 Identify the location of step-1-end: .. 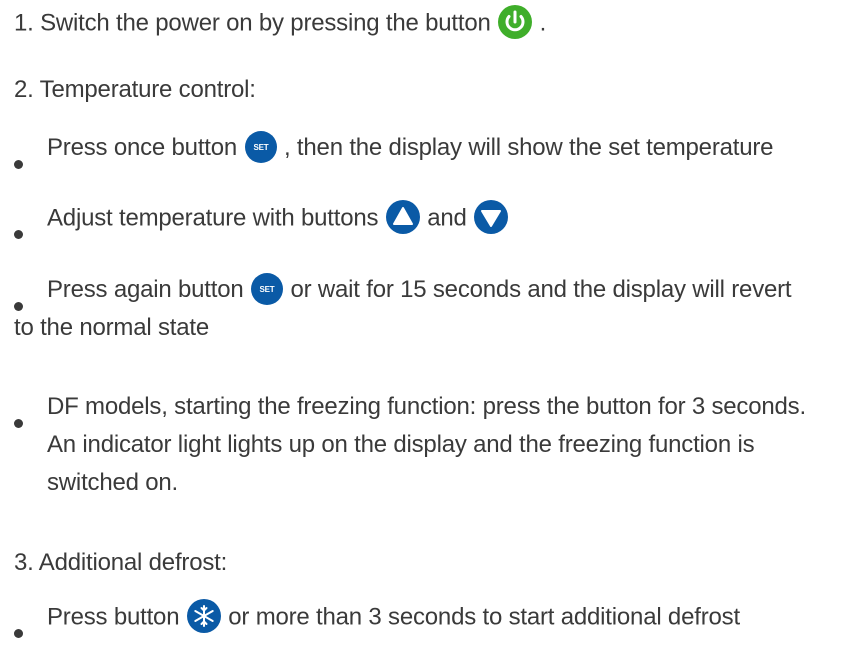
(543, 23).